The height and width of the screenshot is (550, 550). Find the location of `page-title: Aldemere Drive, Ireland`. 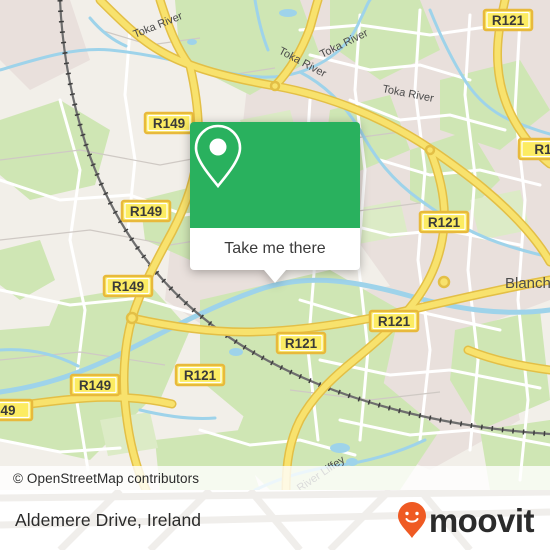

page-title: Aldemere Drive, Ireland is located at coordinates (108, 520).